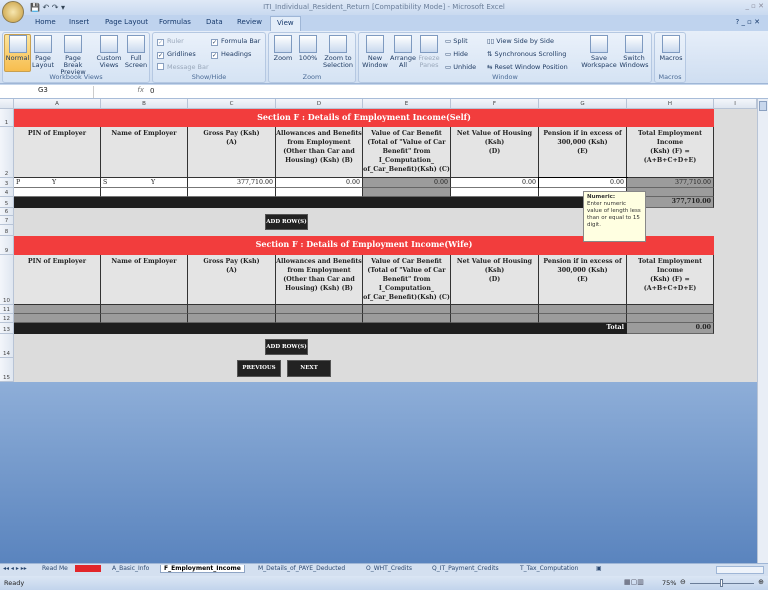 The width and height of the screenshot is (768, 590). I want to click on cell-f4, so click(495, 192).